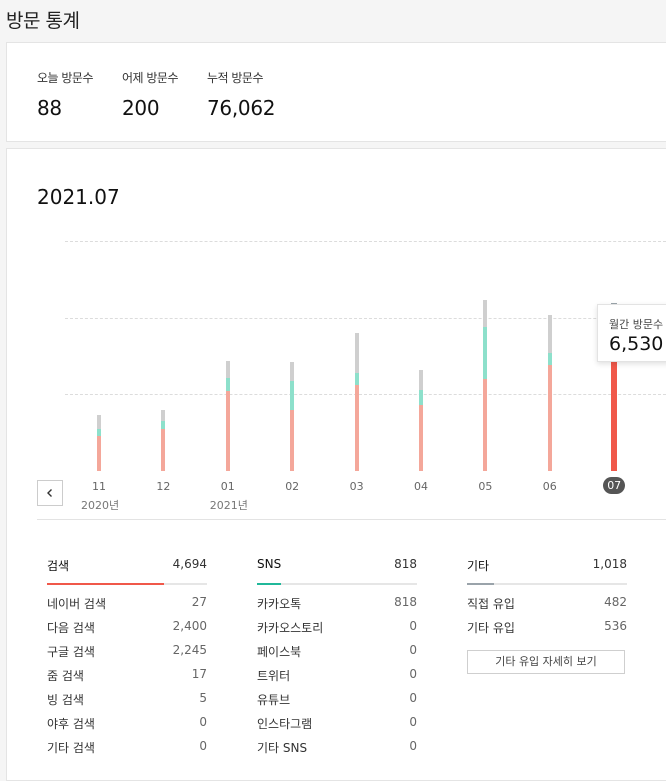 The image size is (666, 781). I want to click on referrer-label: 다음 검색, so click(71, 628).